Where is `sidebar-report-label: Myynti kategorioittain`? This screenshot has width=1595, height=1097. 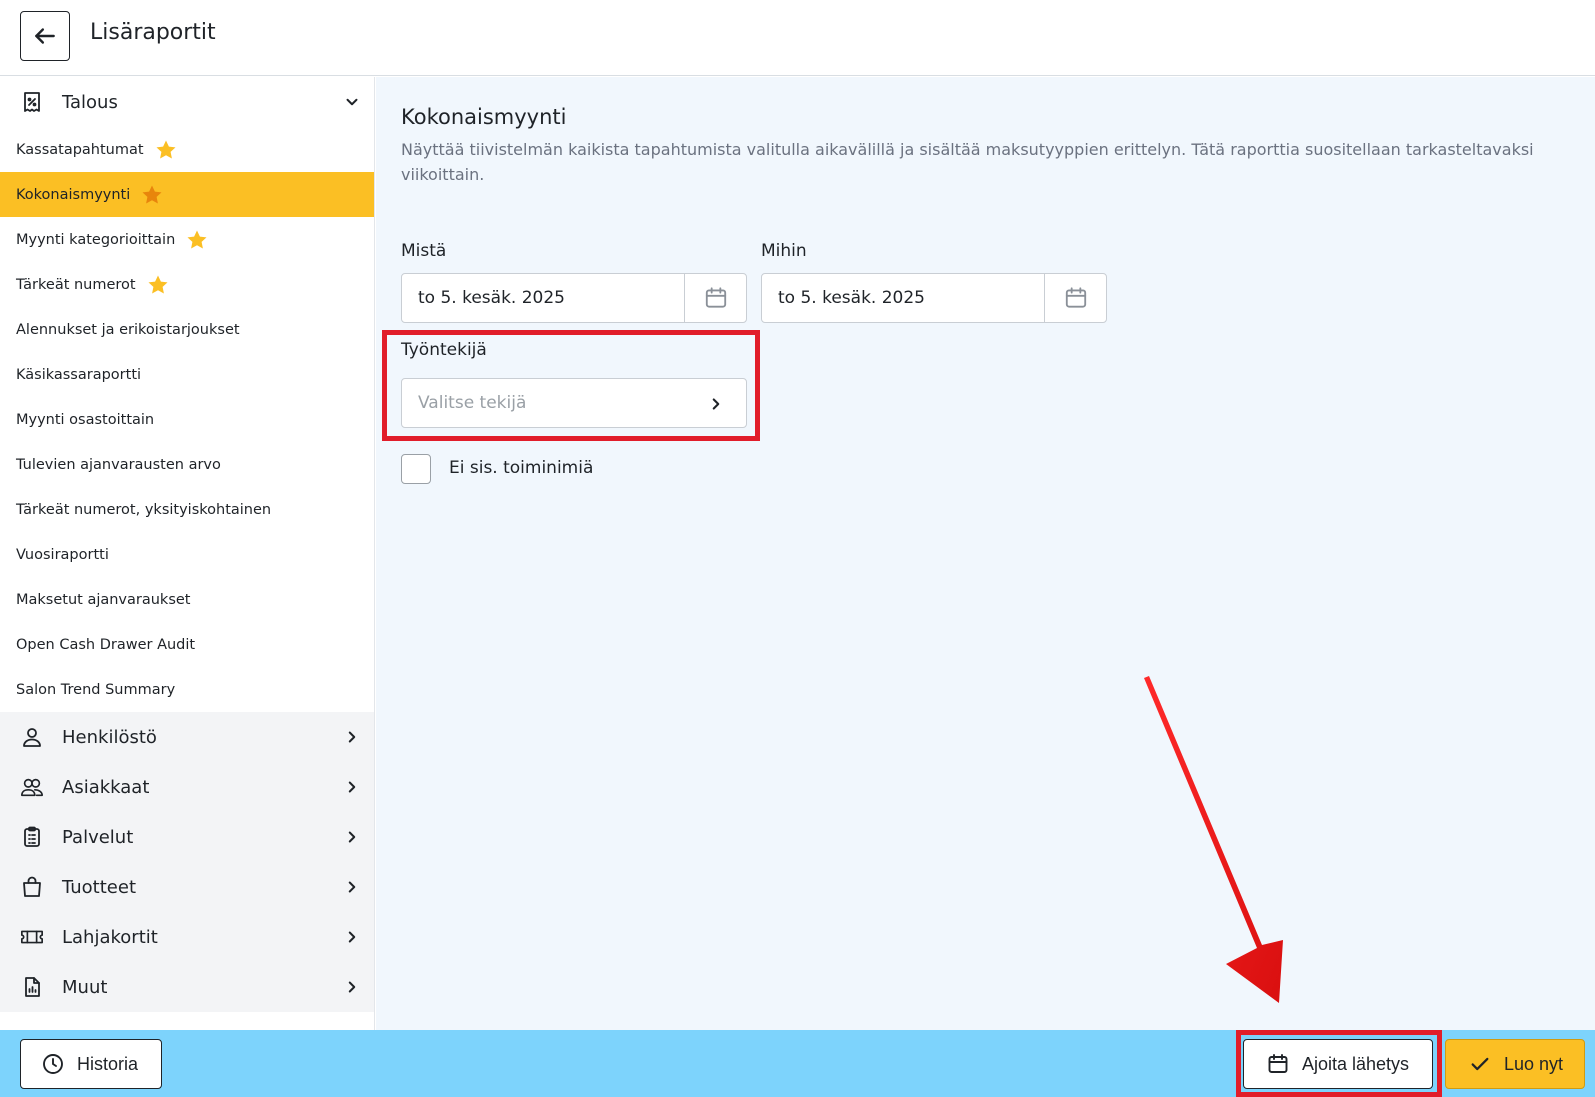
sidebar-report-label: Myynti kategorioittain is located at coordinates (96, 239).